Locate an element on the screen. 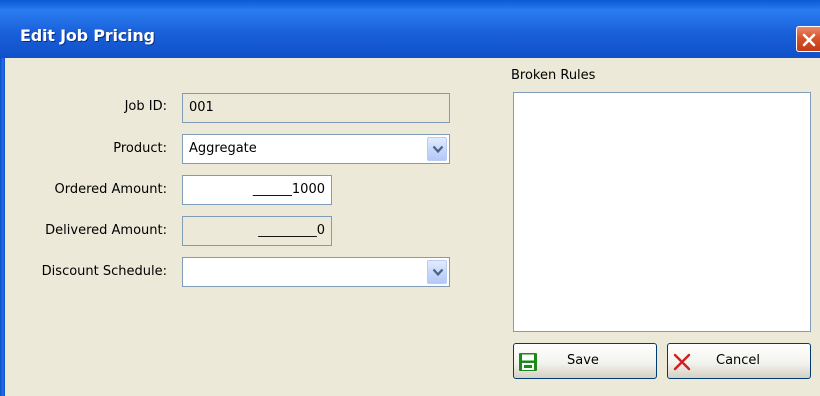 The image size is (820, 396). title-bar: Edit Job Pricing is located at coordinates (410, 29).